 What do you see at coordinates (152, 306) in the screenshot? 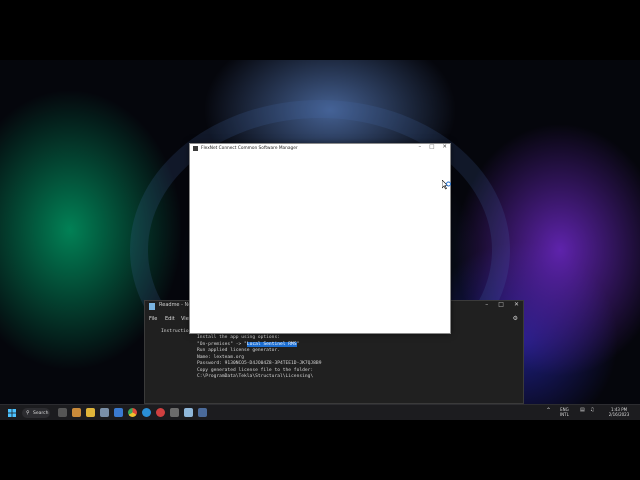
I see `notepad-app-icon` at bounding box center [152, 306].